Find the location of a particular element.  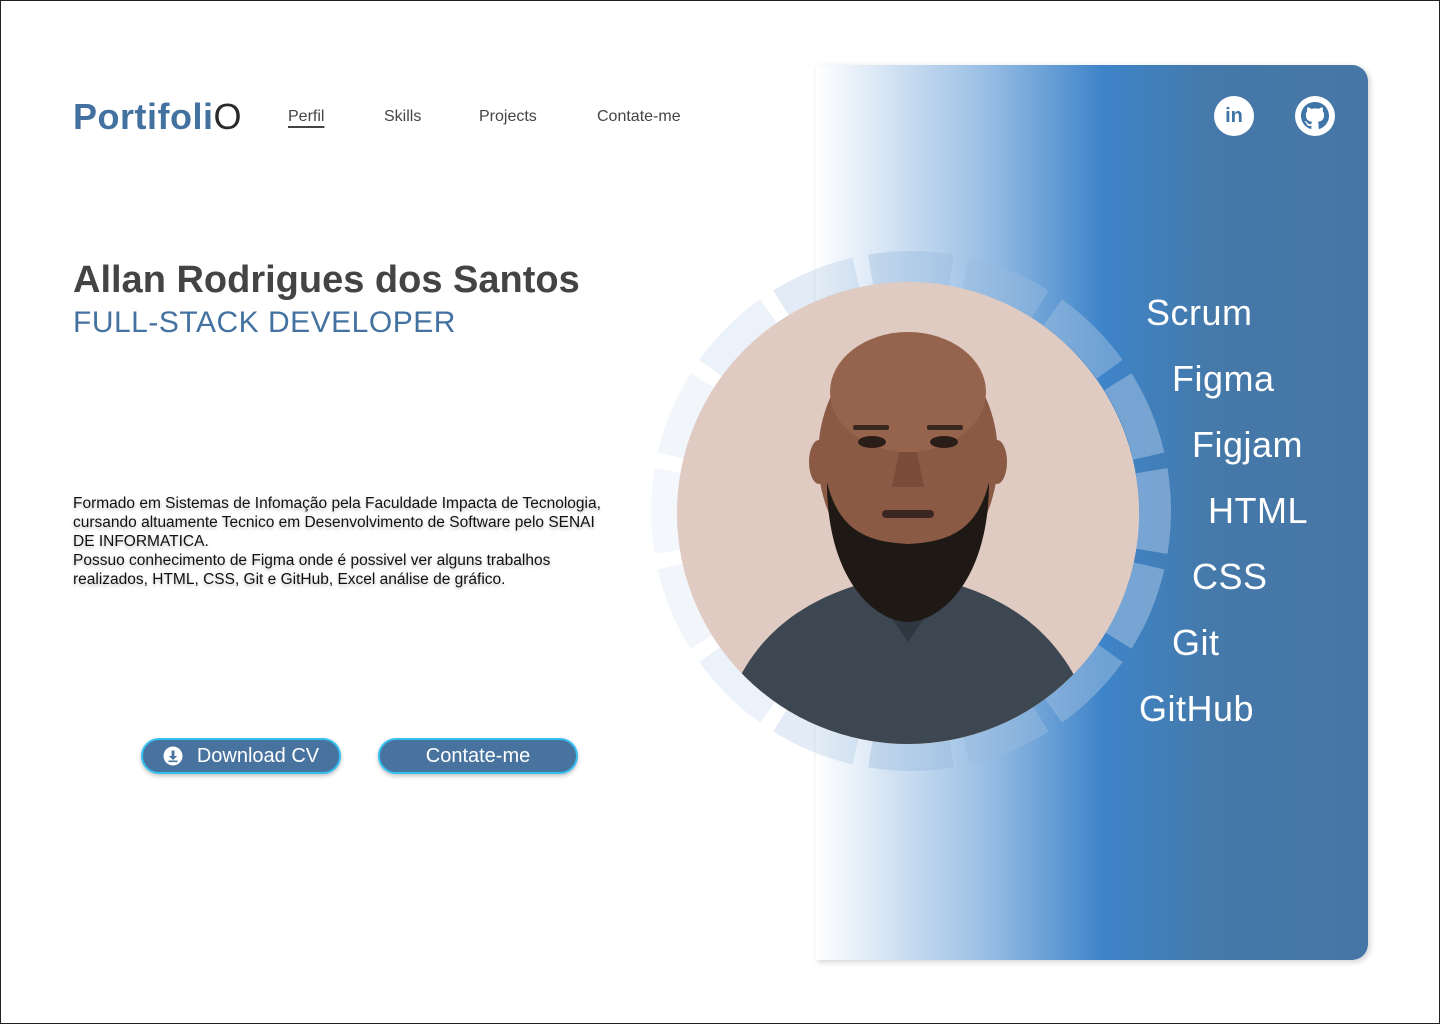

contact-button-label: Contate-me is located at coordinates (478, 755).